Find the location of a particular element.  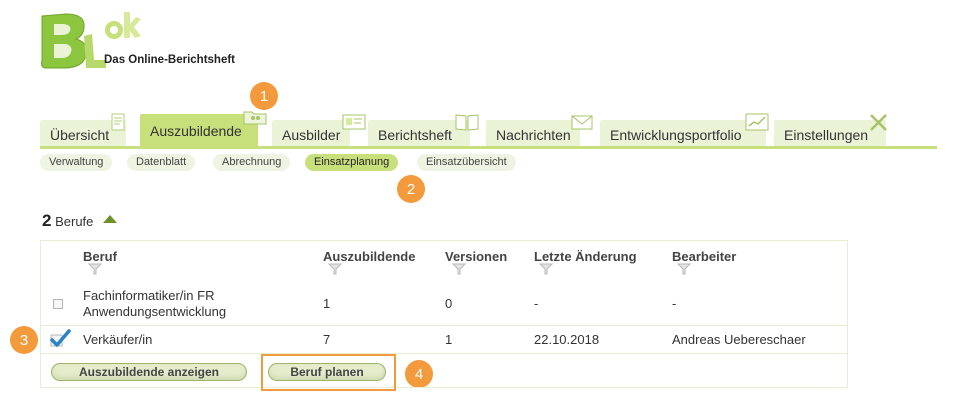

tab-entwicklungsportfolio: Entwicklungsportfolio is located at coordinates (683, 133).